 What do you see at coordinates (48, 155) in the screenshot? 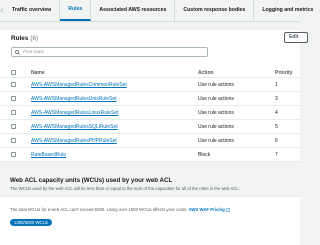
I see `rule-name-link: RateBasedRule` at bounding box center [48, 155].